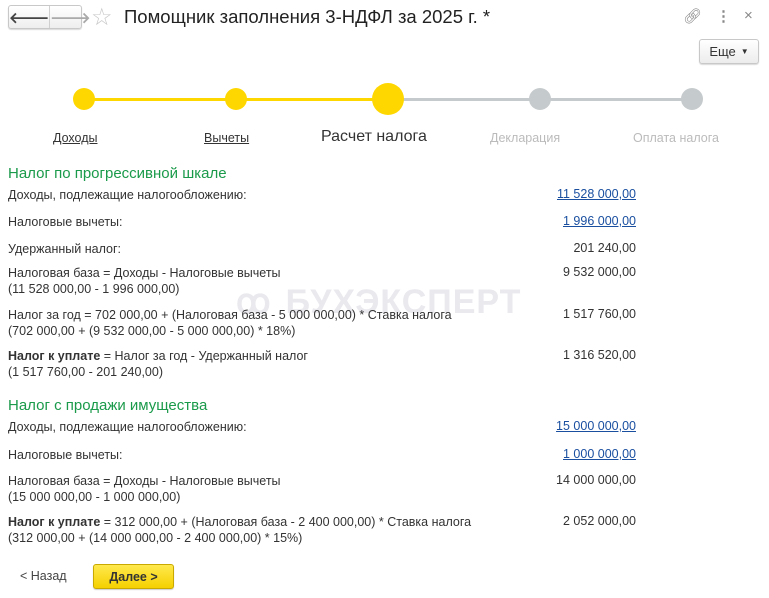  I want to click on nav-buttons: 🡐 🡒, so click(49, 17).